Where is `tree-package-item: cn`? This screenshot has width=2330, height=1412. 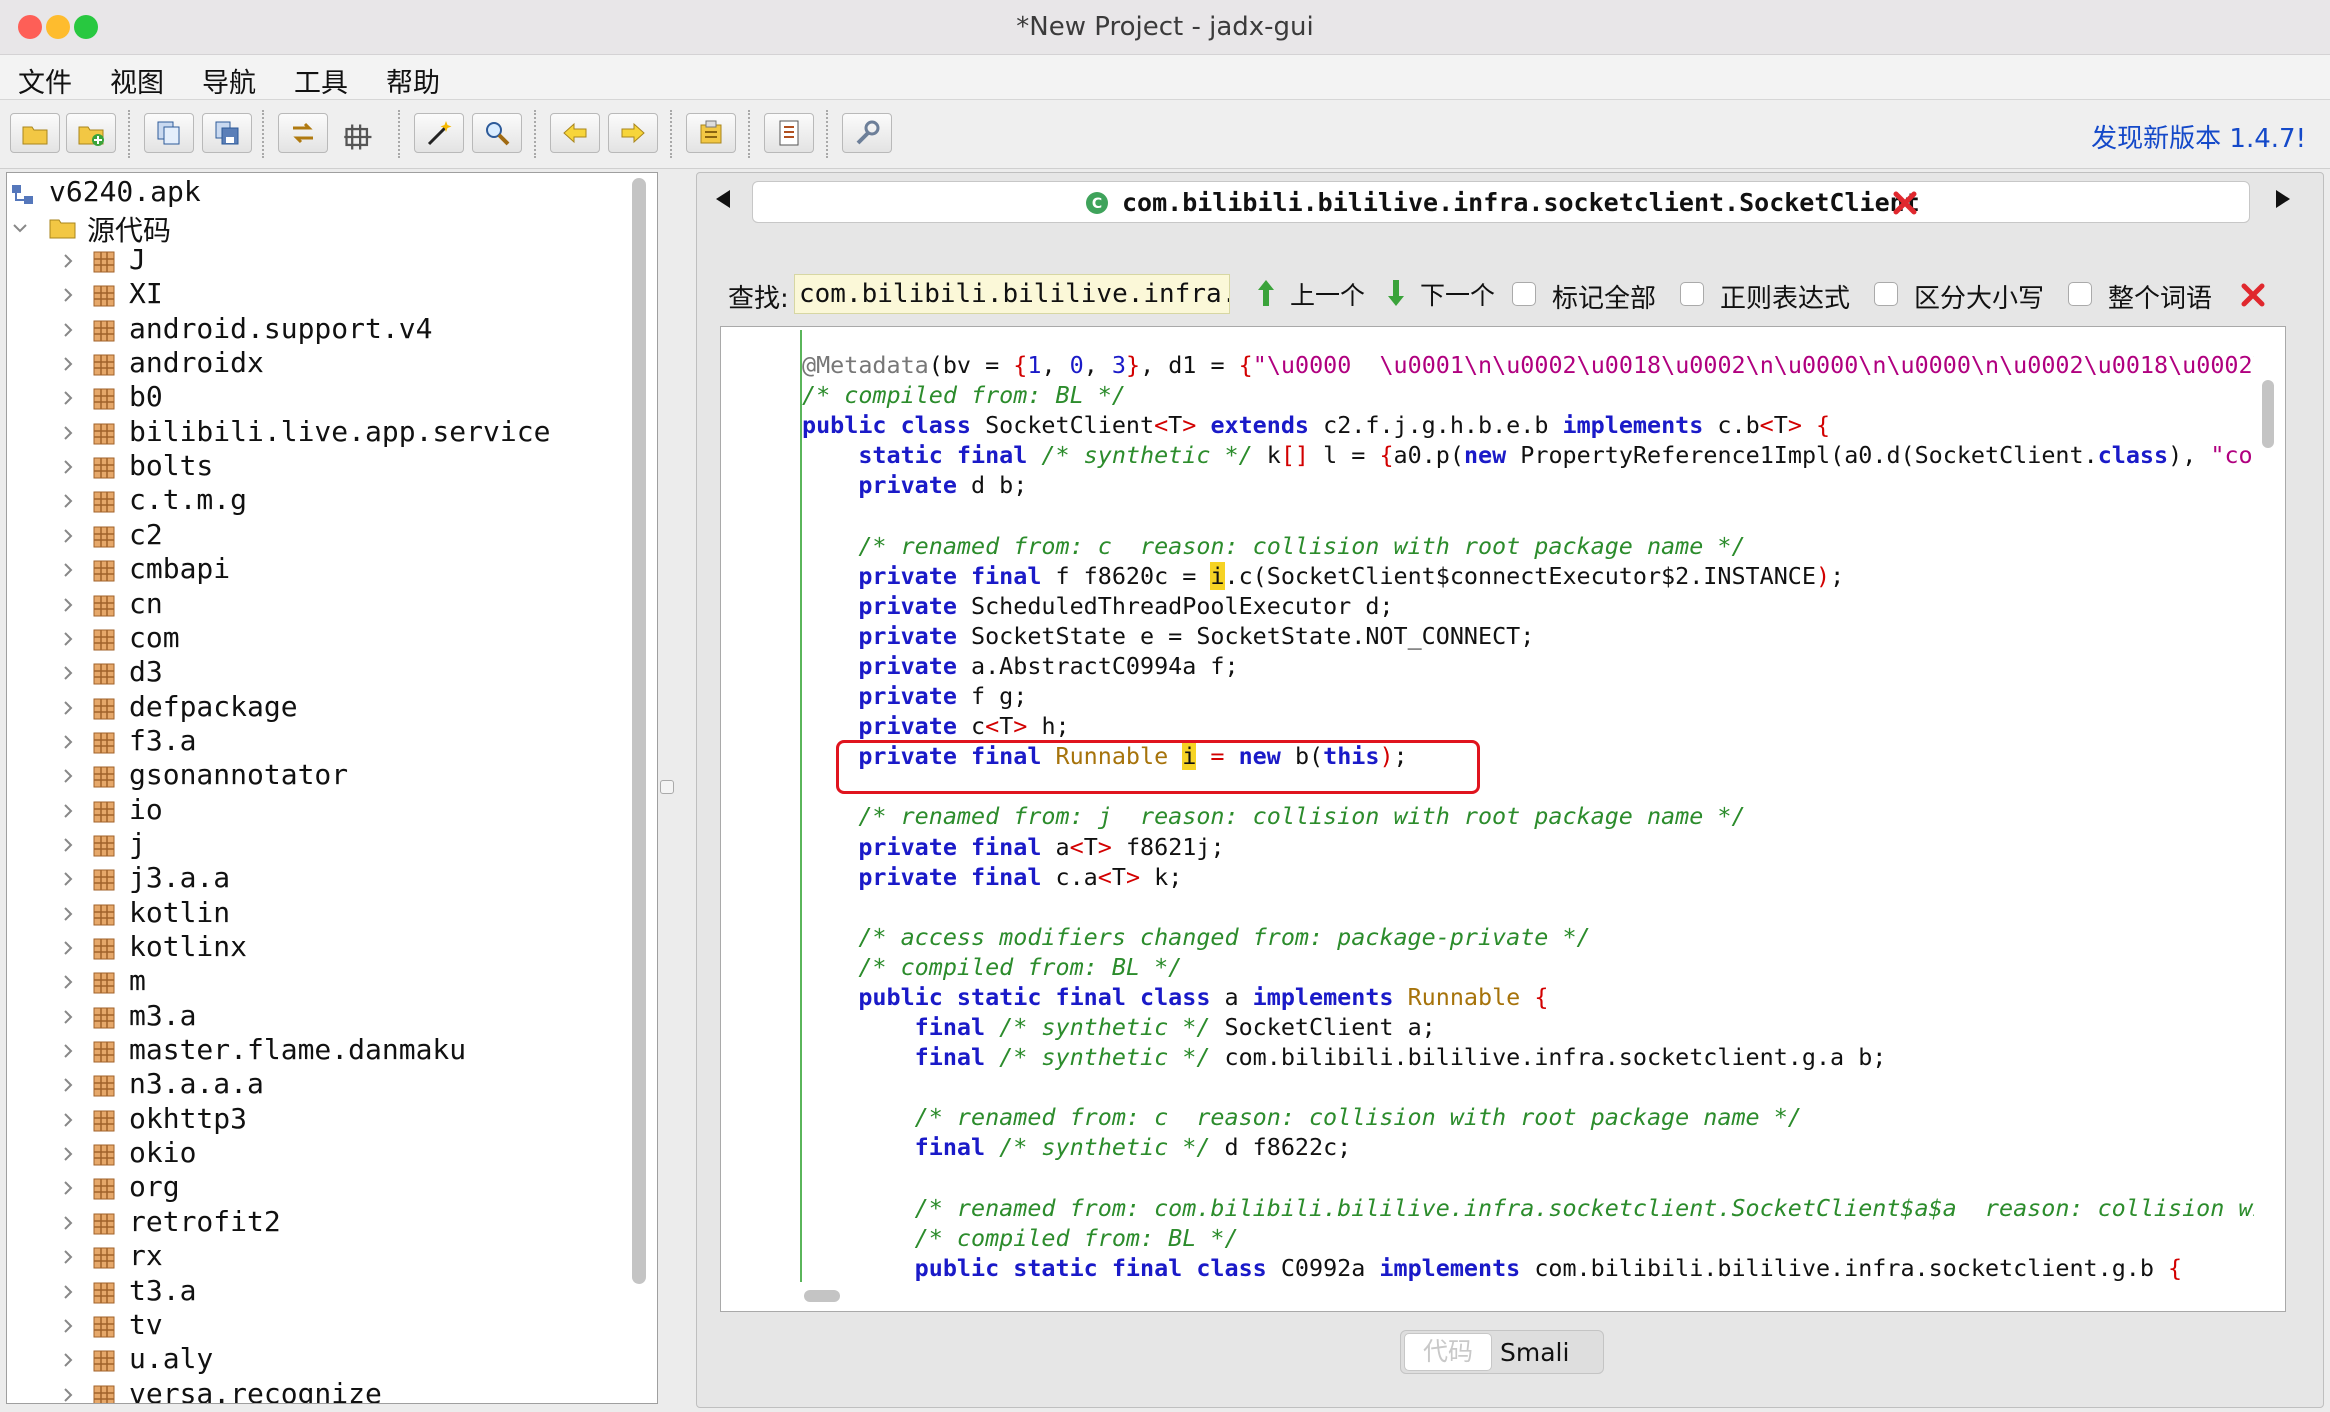
tree-package-item: cn is located at coordinates (317, 605).